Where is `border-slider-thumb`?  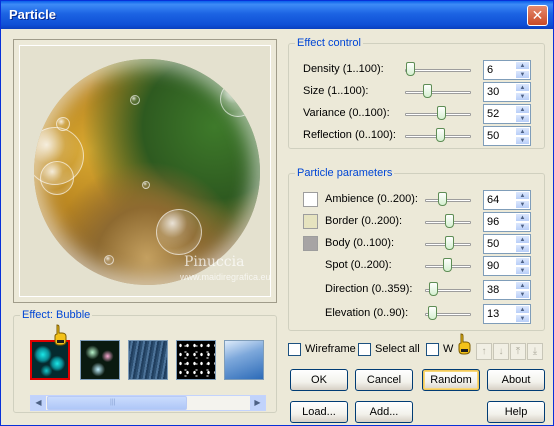
border-slider-thumb is located at coordinates (449, 221).